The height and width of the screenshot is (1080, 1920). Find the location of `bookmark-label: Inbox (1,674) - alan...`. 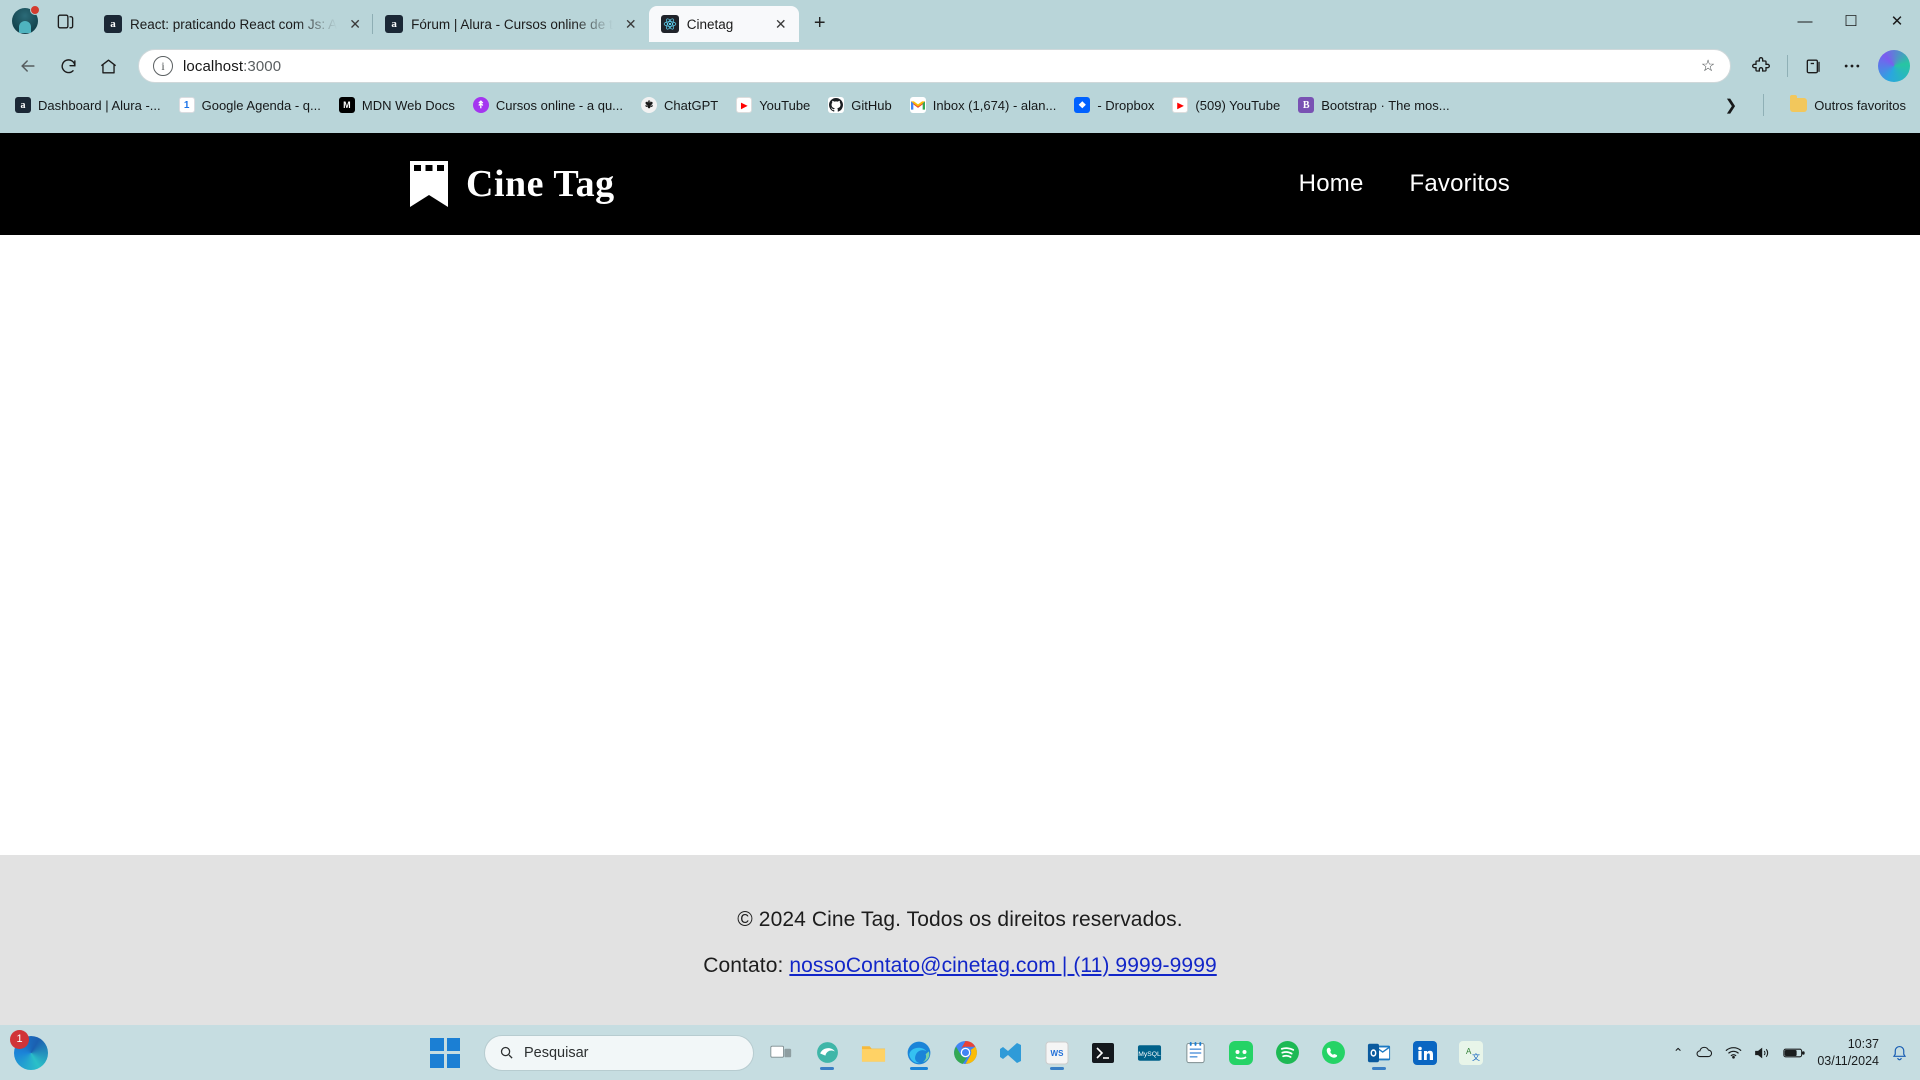

bookmark-label: Inbox (1,674) - alan... is located at coordinates (994, 105).